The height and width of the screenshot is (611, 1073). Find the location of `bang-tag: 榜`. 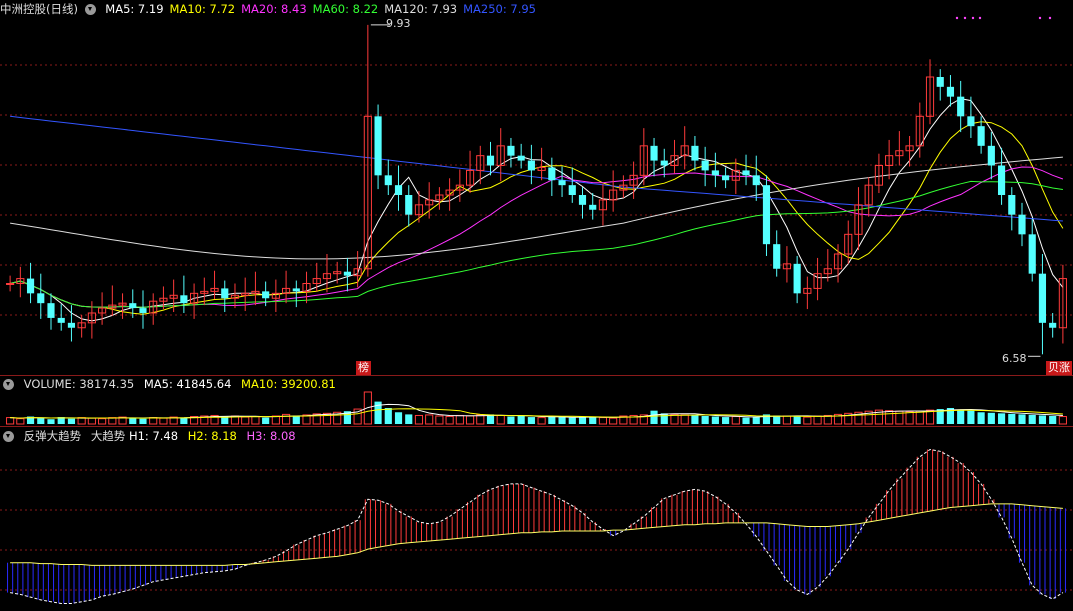

bang-tag: 榜 is located at coordinates (363, 368).